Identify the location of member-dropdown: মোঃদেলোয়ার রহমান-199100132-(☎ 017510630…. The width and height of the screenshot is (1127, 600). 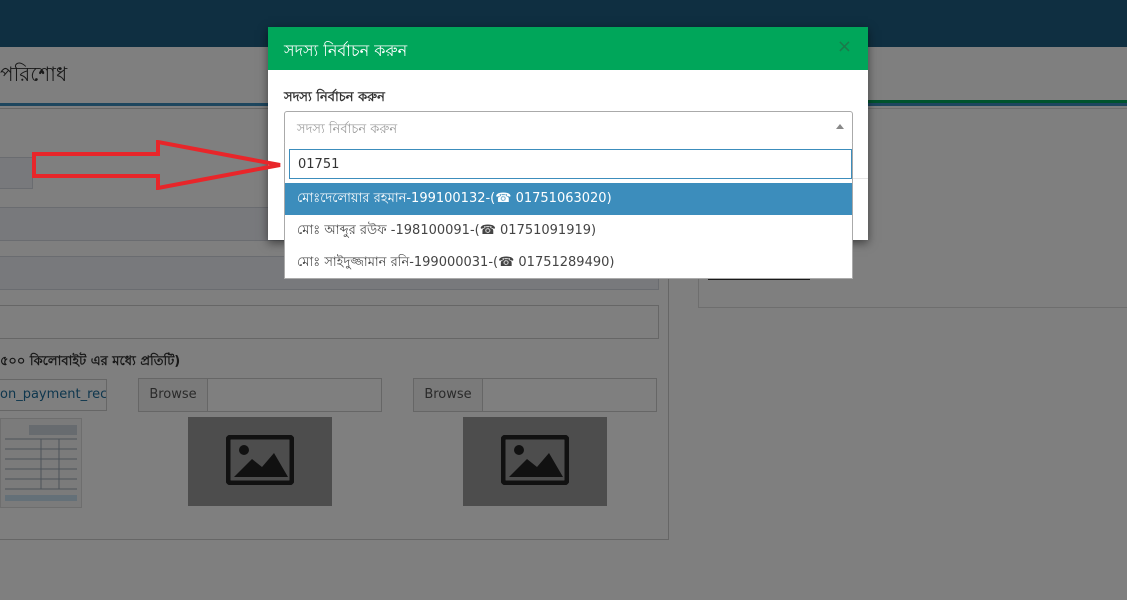
(568, 211).